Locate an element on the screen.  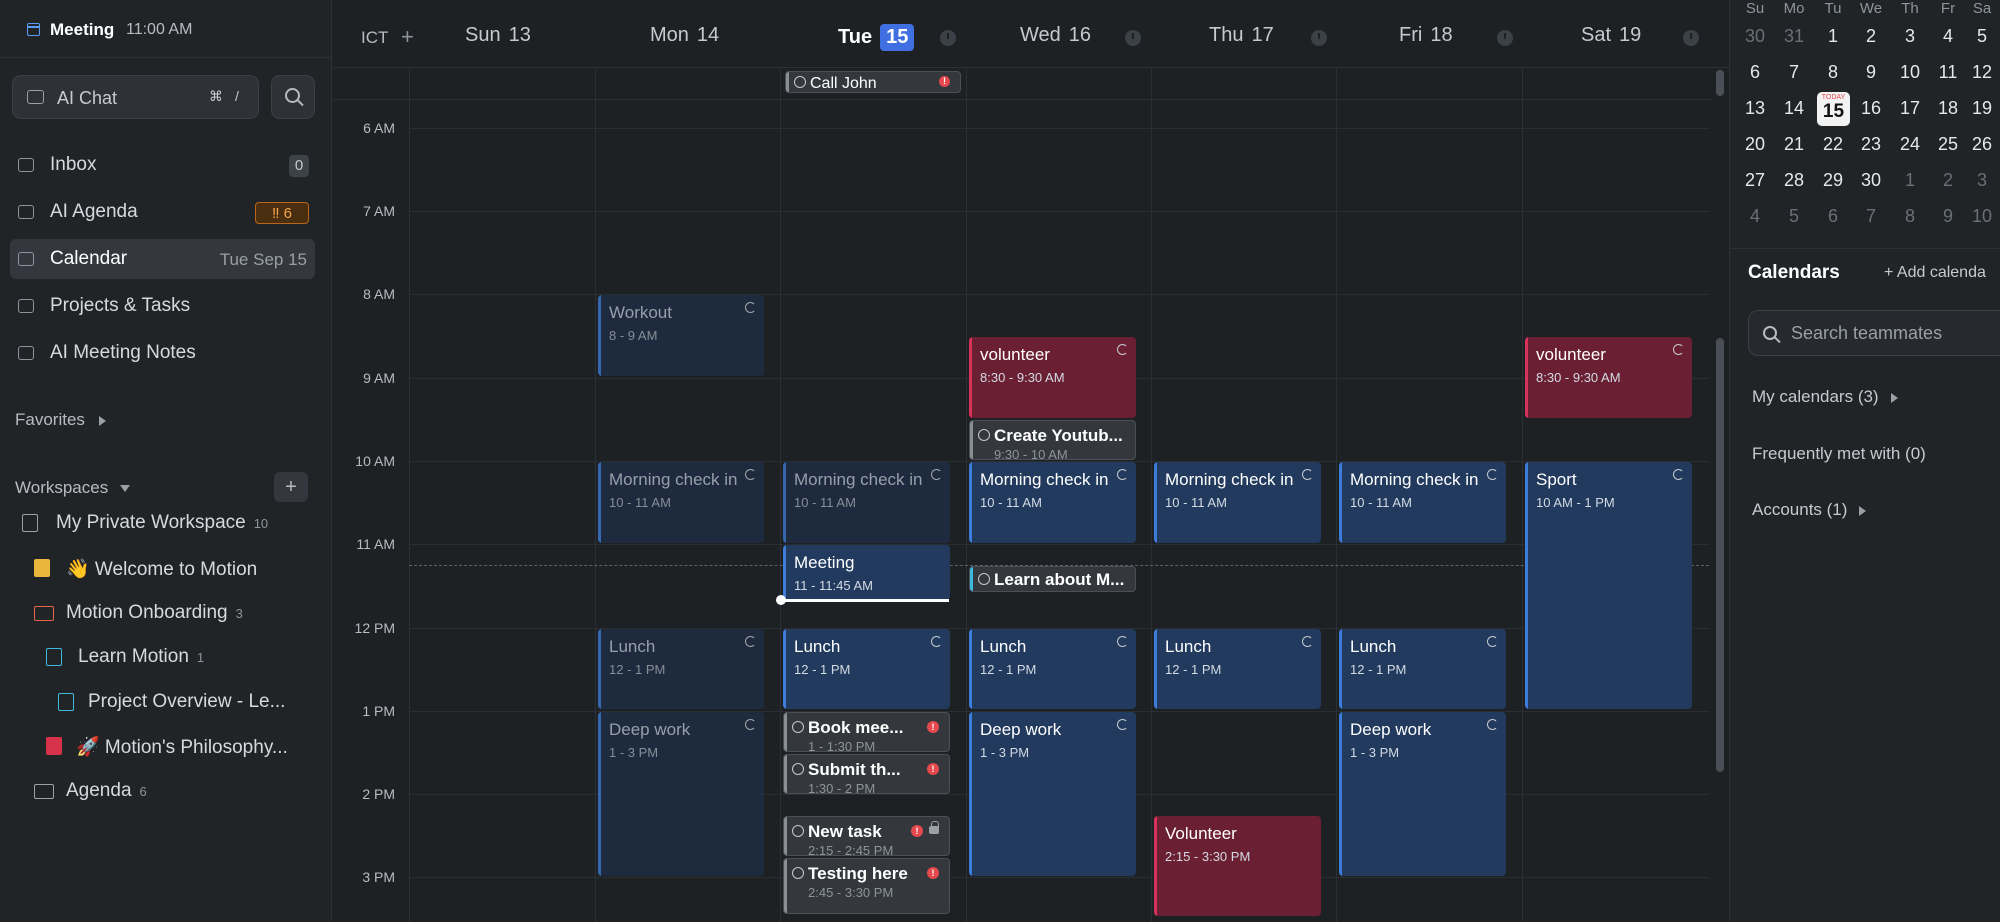
task-submit: Submit th... 1:30 - 2 PM ! is located at coordinates (866, 774).